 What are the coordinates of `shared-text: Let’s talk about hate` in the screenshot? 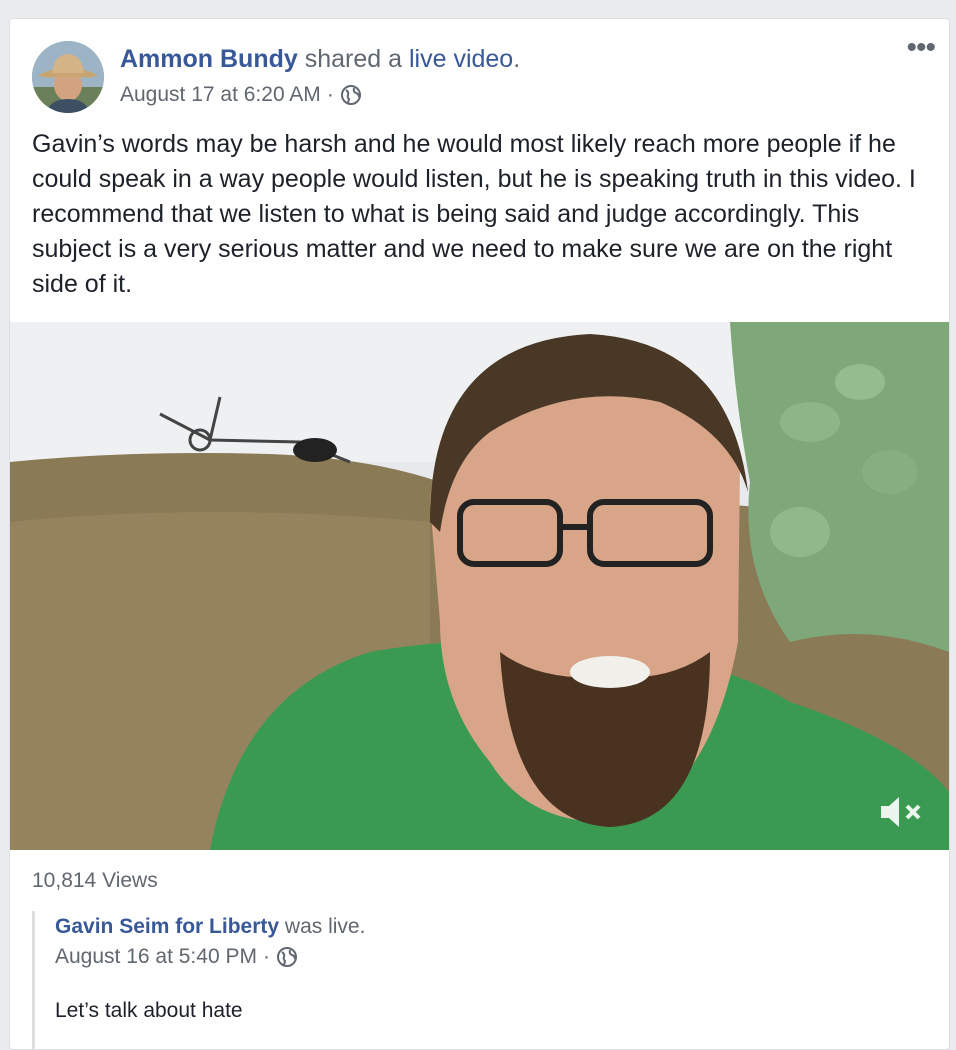 It's located at (149, 1010).